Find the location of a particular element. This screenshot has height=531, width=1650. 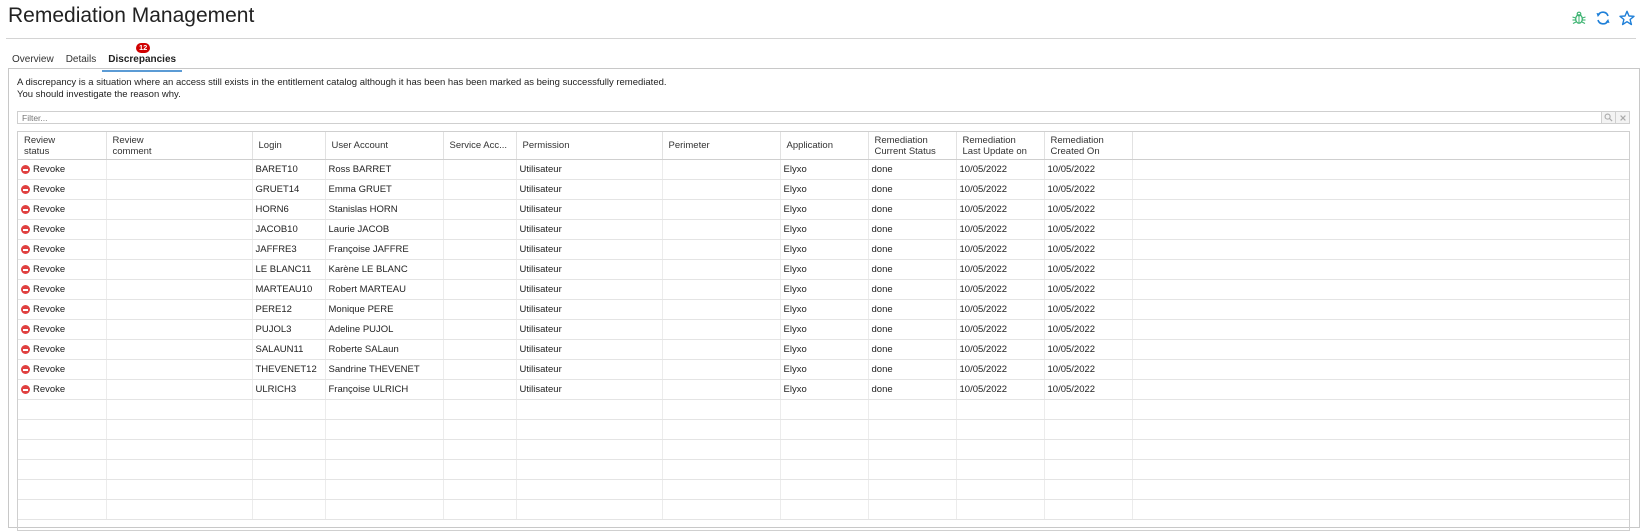

column-header-perimeter: Perimeter is located at coordinates (721, 146).